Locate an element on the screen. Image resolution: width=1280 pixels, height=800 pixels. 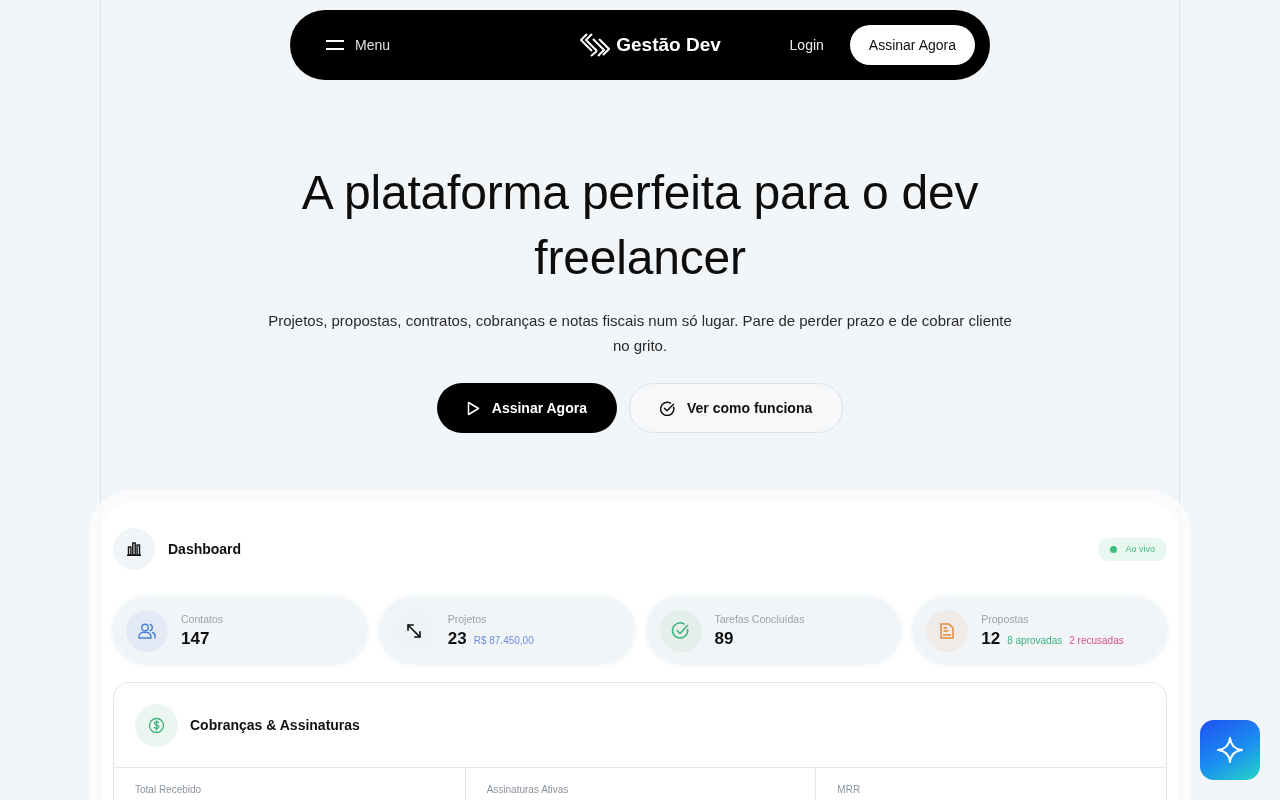
hero-subtitle: Projetos, propostas, contratos, cobranças e notas fiscais num só lugar. Pare de perder prazo e de cobrar cliente no grito. is located at coordinates (640, 333).